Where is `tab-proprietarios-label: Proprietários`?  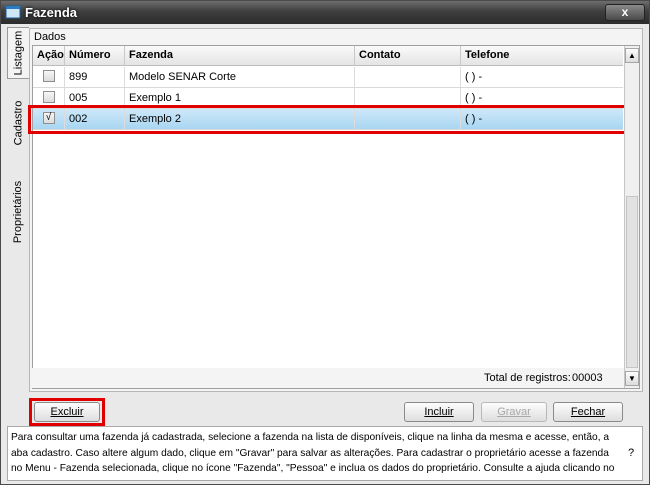
tab-proprietarios-label: Proprietários is located at coordinates (18, 212).